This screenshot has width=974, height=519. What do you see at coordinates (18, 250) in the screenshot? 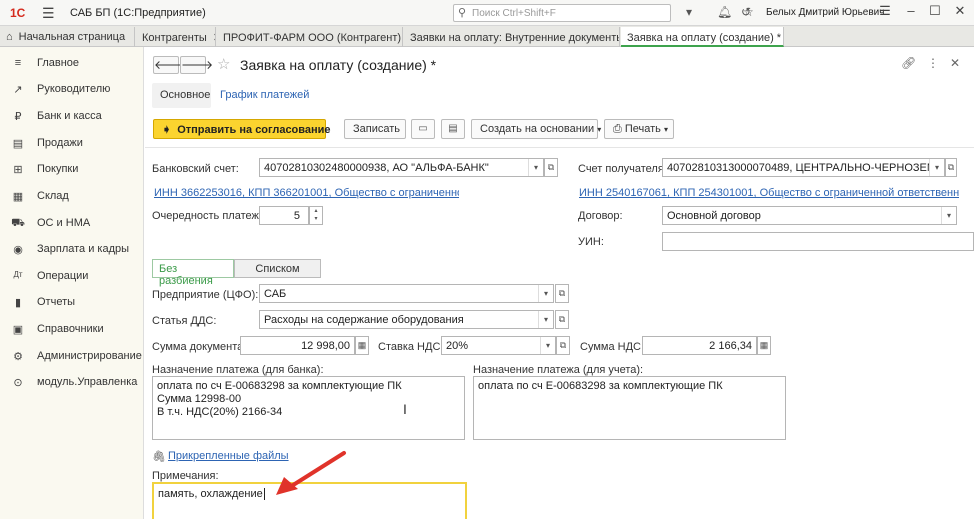
I see `people-icon: ◉` at bounding box center [18, 250].